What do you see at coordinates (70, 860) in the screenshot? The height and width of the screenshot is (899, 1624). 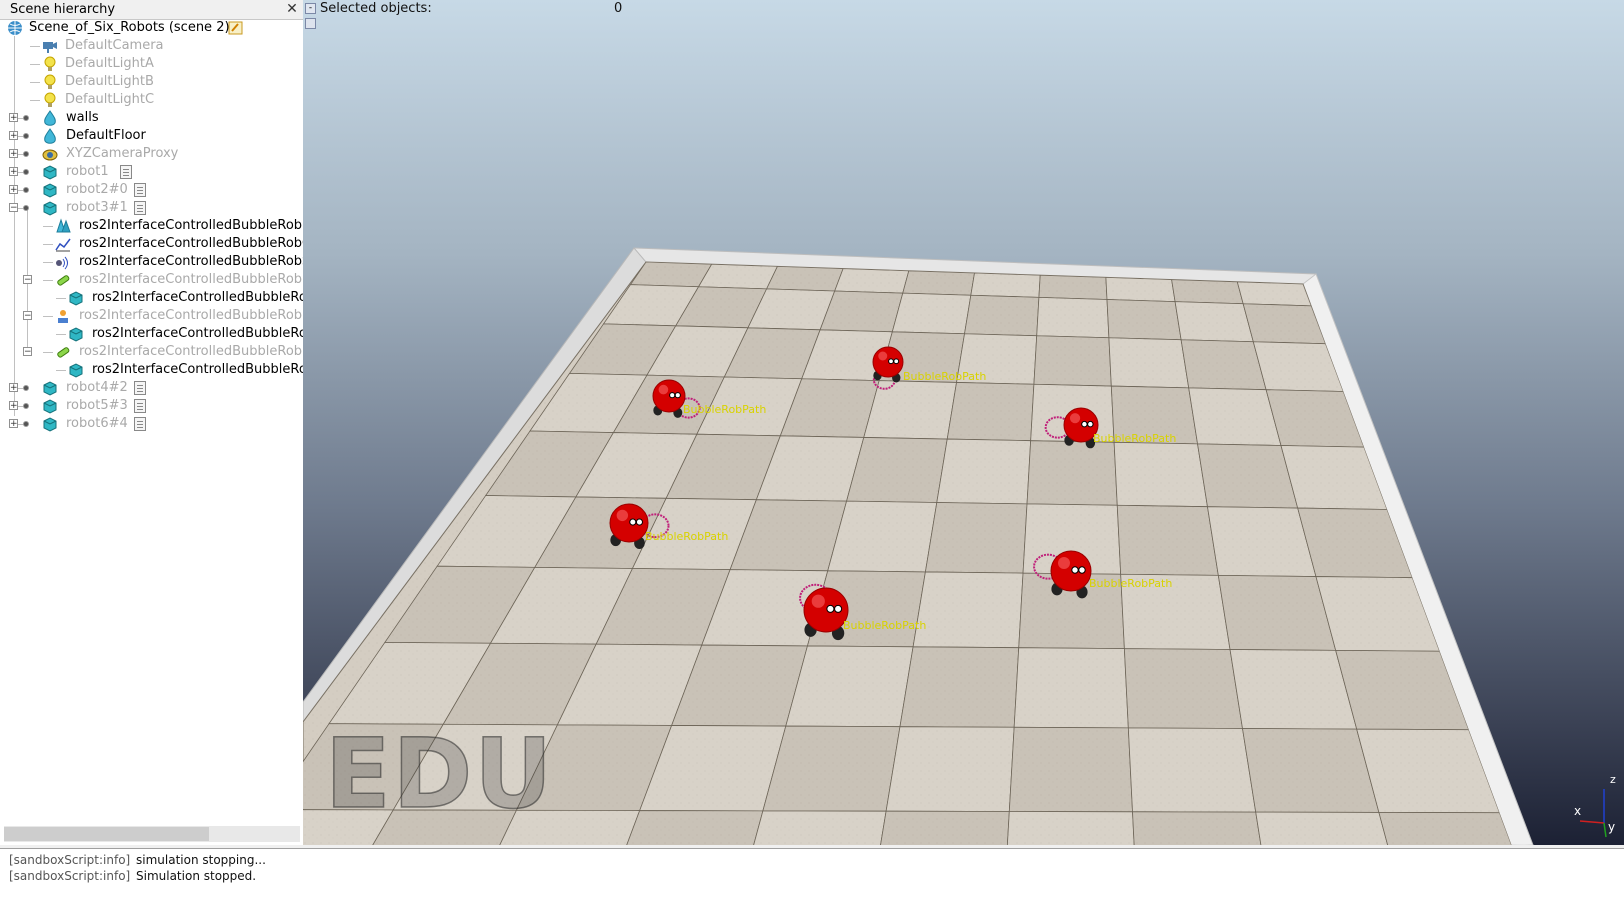 I see `console-tag: [sandboxScript:info]` at bounding box center [70, 860].